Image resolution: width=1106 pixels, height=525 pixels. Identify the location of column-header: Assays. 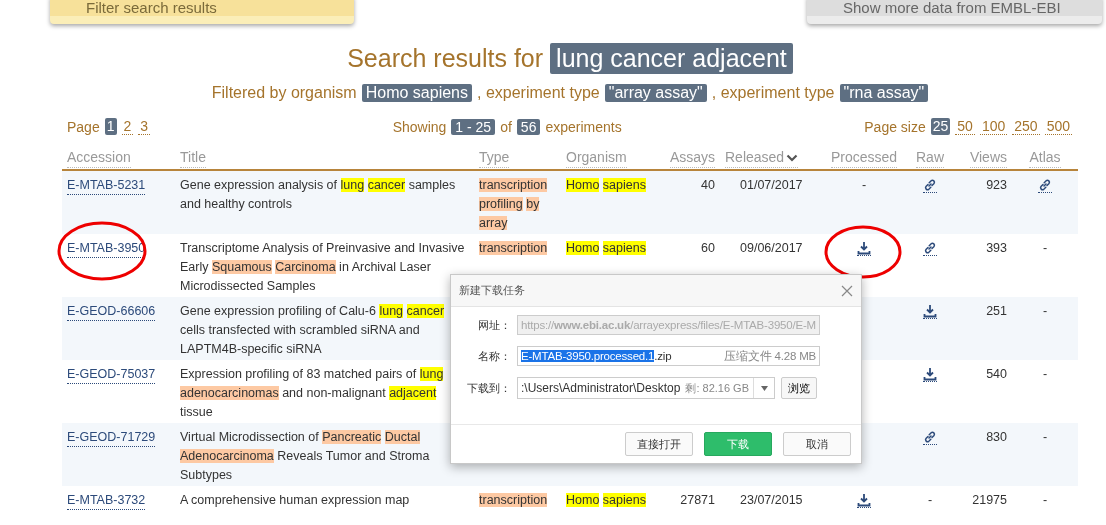
(692, 158).